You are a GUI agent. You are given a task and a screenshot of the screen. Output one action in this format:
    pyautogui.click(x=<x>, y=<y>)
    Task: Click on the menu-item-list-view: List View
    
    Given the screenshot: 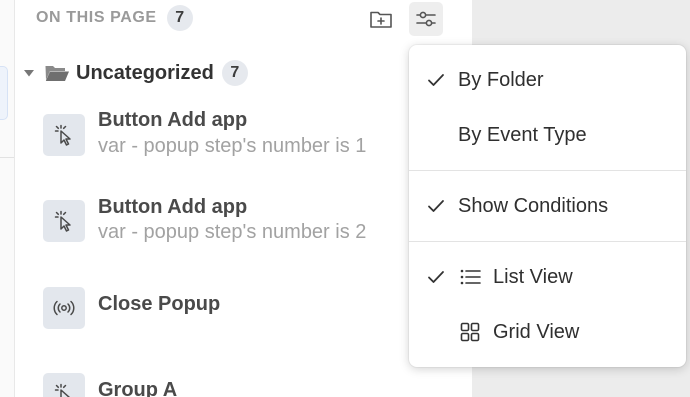 What is the action you would take?
    pyautogui.click(x=547, y=277)
    